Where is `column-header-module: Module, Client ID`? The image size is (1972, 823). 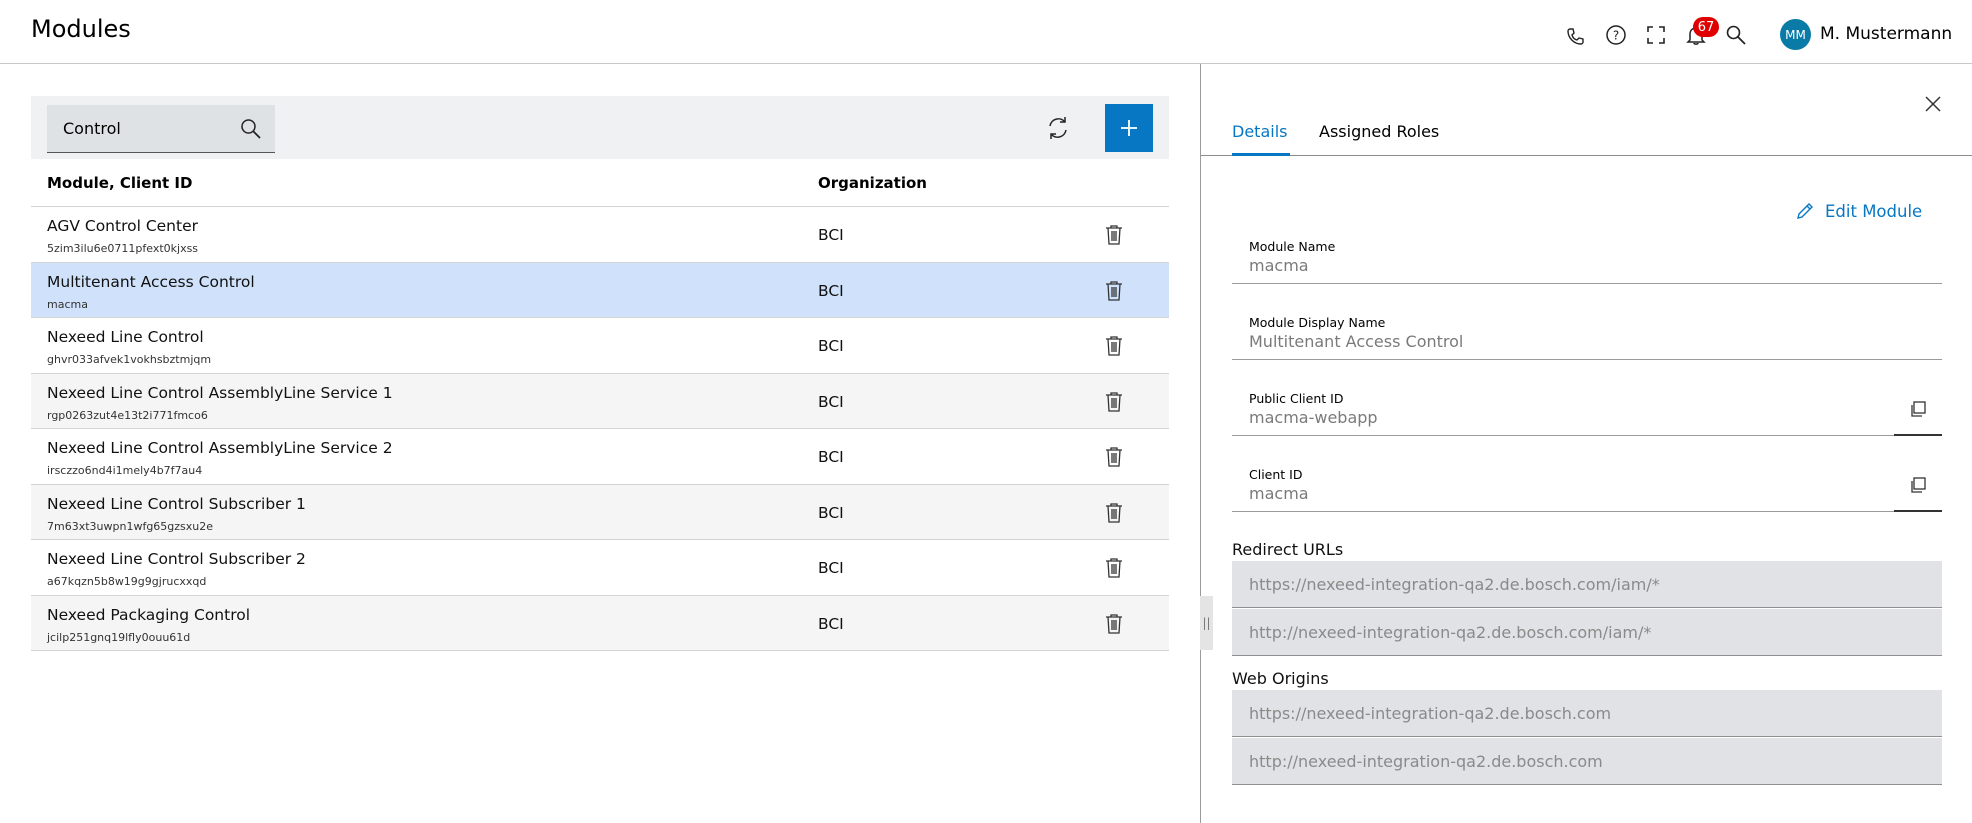 column-header-module: Module, Client ID is located at coordinates (119, 183).